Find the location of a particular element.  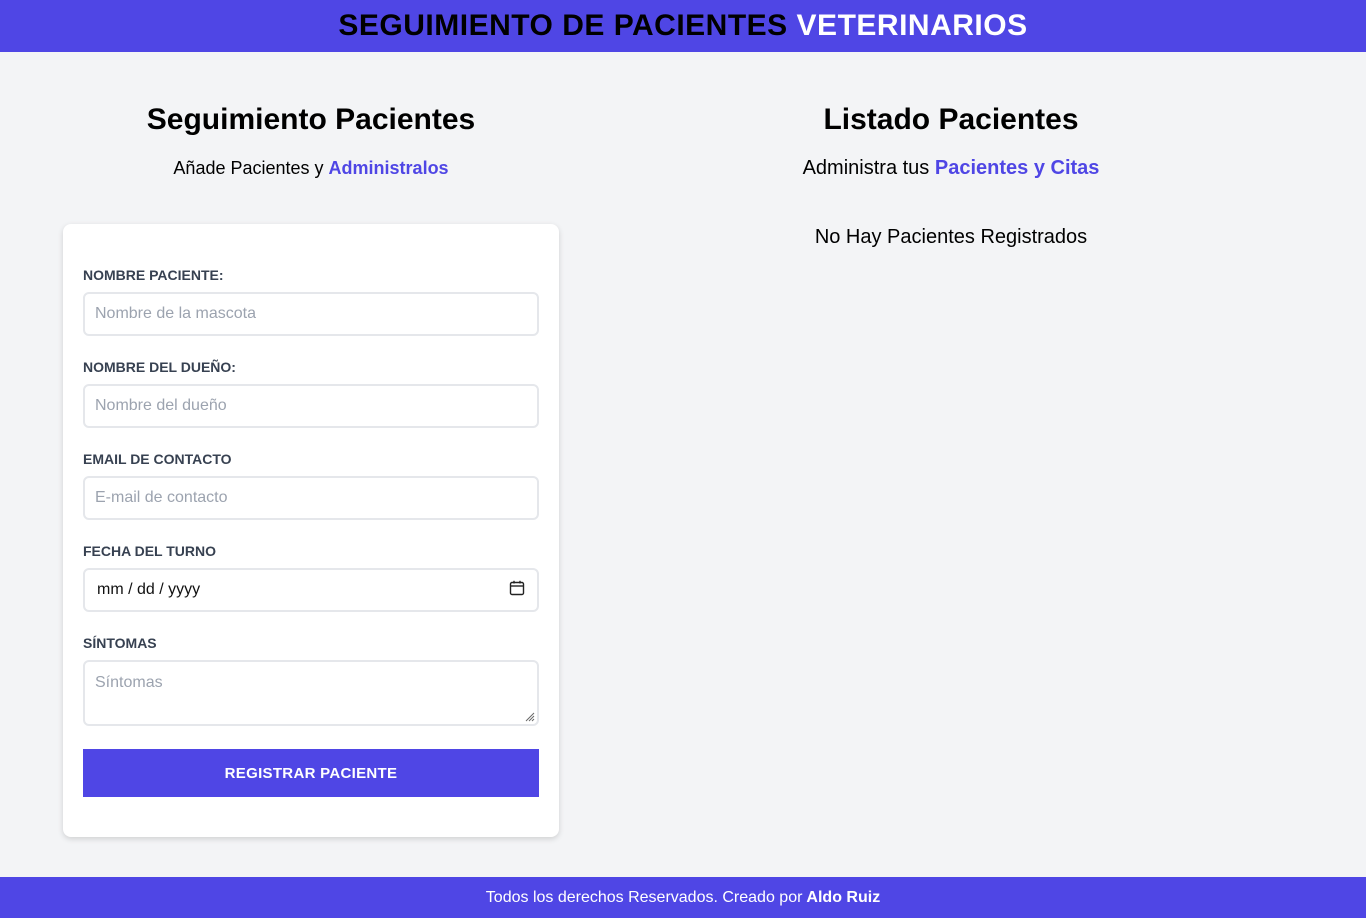

form-section-subtitle: Añade Pacientes y Administralos is located at coordinates (311, 168).